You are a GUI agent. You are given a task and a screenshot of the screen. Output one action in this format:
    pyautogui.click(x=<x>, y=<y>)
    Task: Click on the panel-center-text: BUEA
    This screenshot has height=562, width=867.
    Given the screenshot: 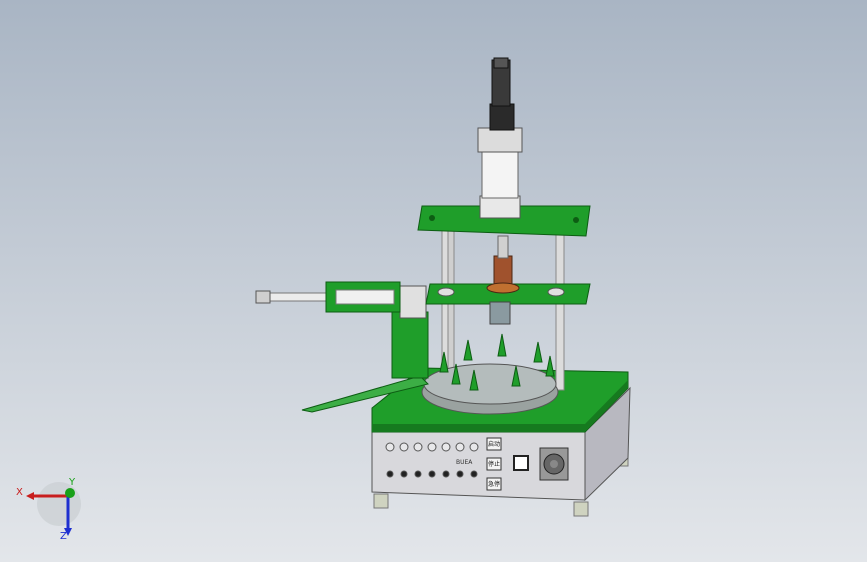 What is the action you would take?
    pyautogui.click(x=464, y=462)
    